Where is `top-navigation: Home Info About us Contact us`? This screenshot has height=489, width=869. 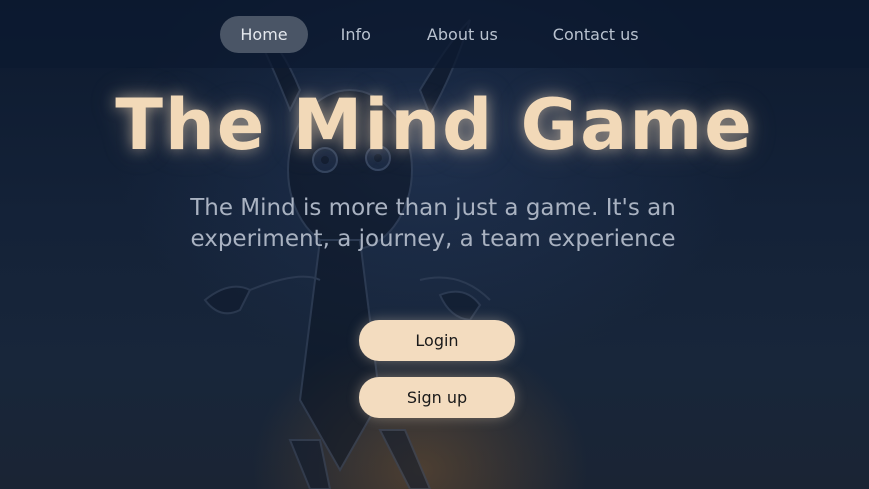
top-navigation: Home Info About us Contact us is located at coordinates (434, 34).